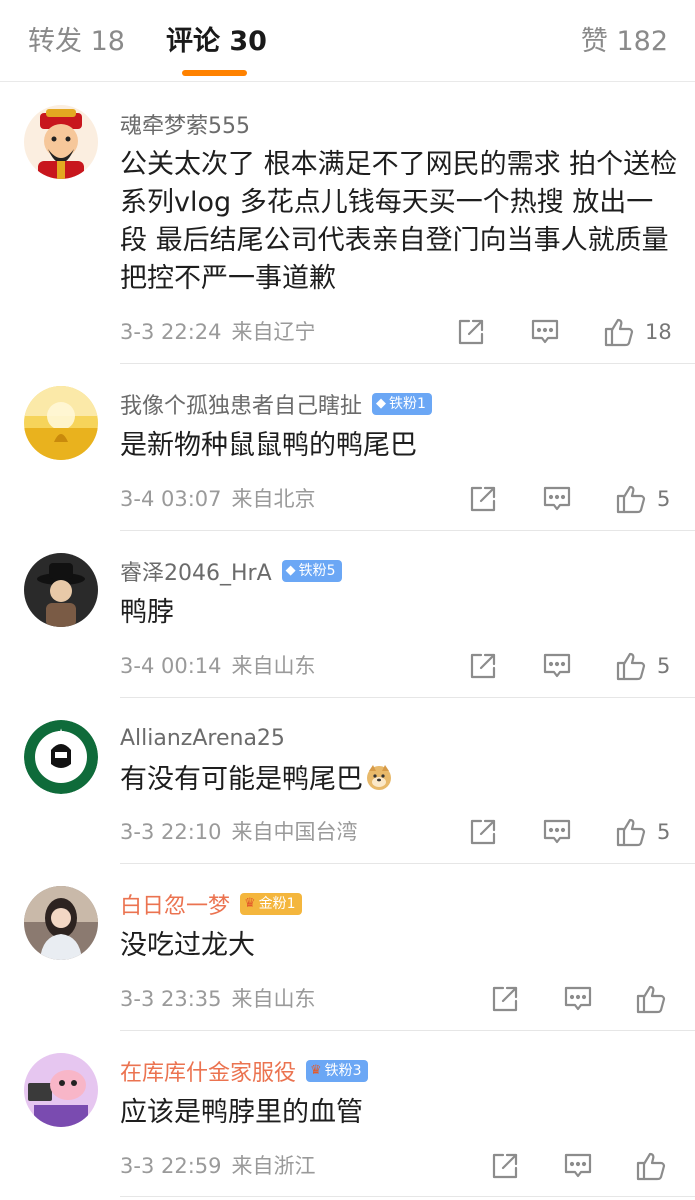 This screenshot has width=695, height=1200. What do you see at coordinates (175, 904) in the screenshot?
I see `username: 白日忽一梦` at bounding box center [175, 904].